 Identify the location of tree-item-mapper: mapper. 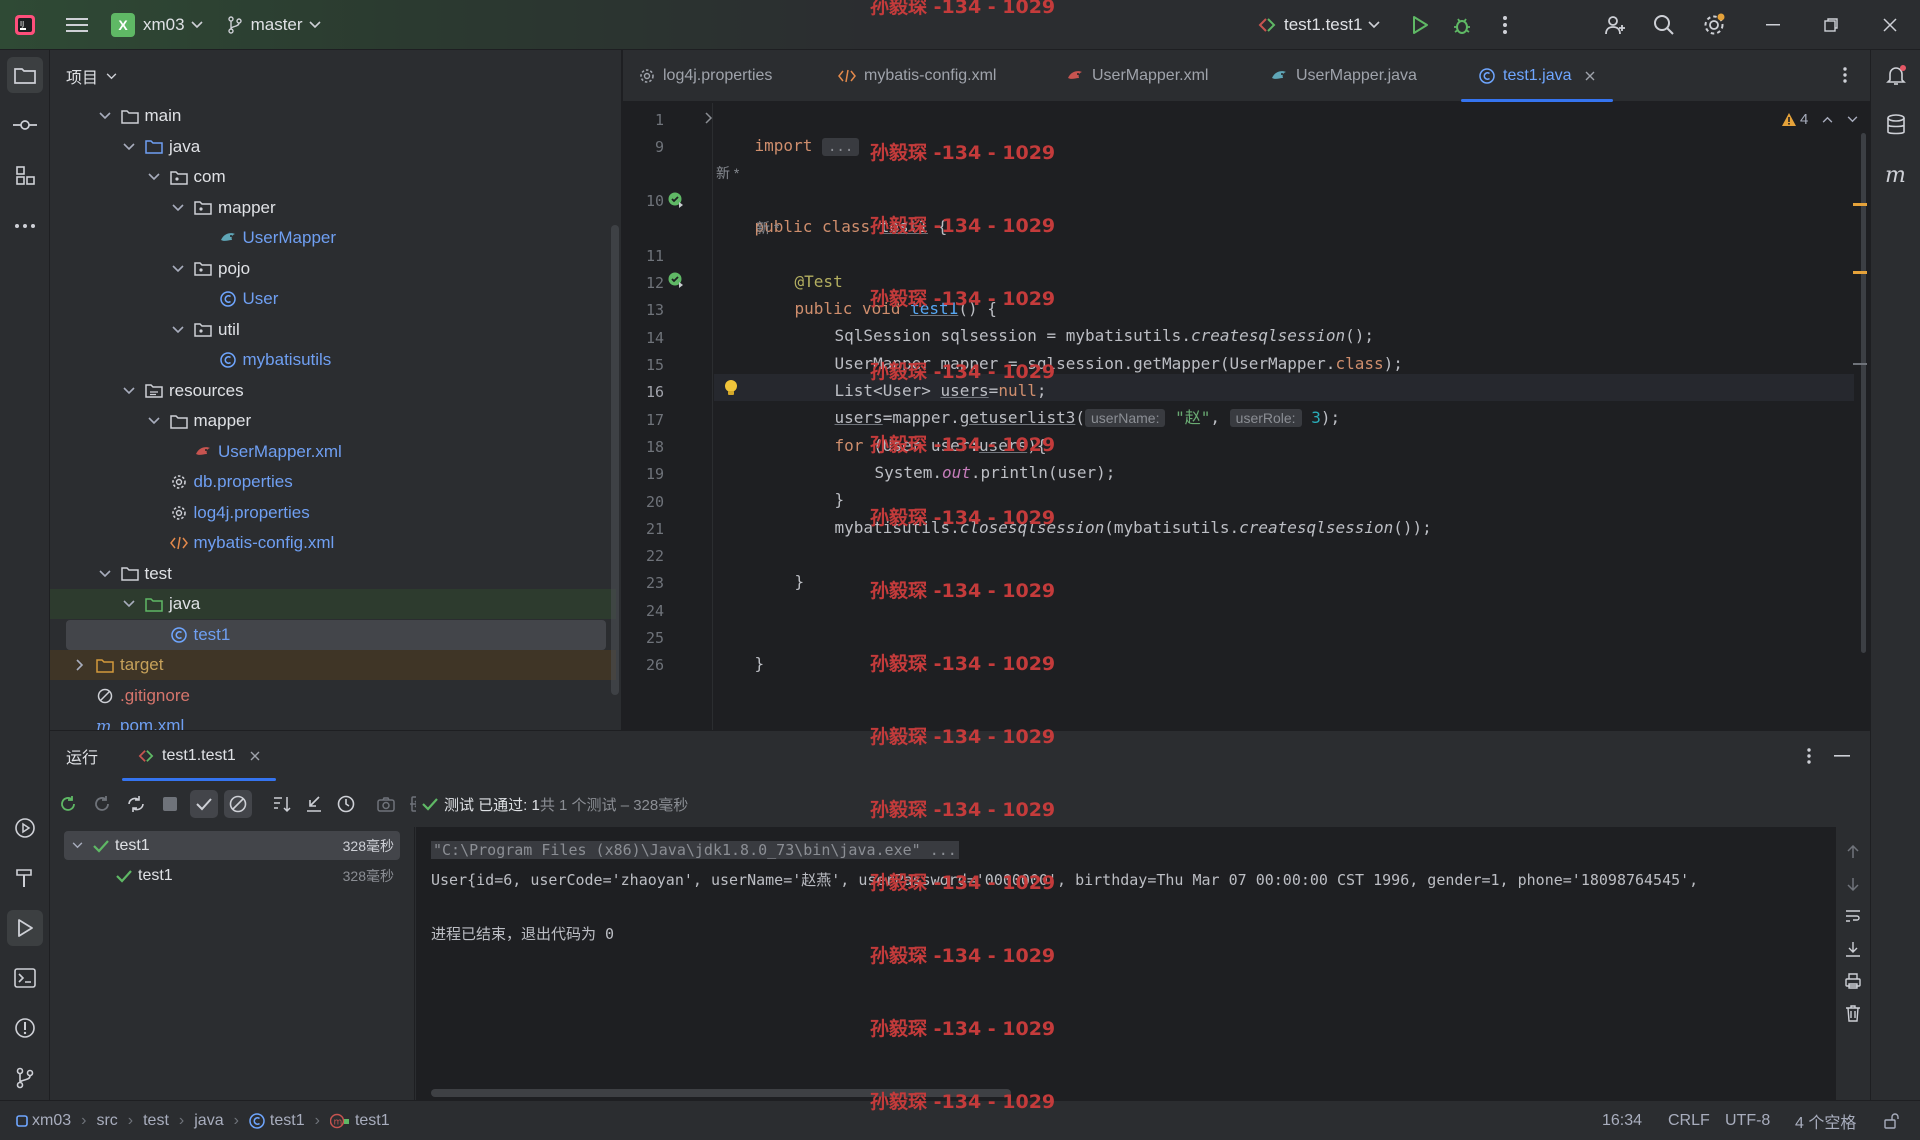
(333, 421).